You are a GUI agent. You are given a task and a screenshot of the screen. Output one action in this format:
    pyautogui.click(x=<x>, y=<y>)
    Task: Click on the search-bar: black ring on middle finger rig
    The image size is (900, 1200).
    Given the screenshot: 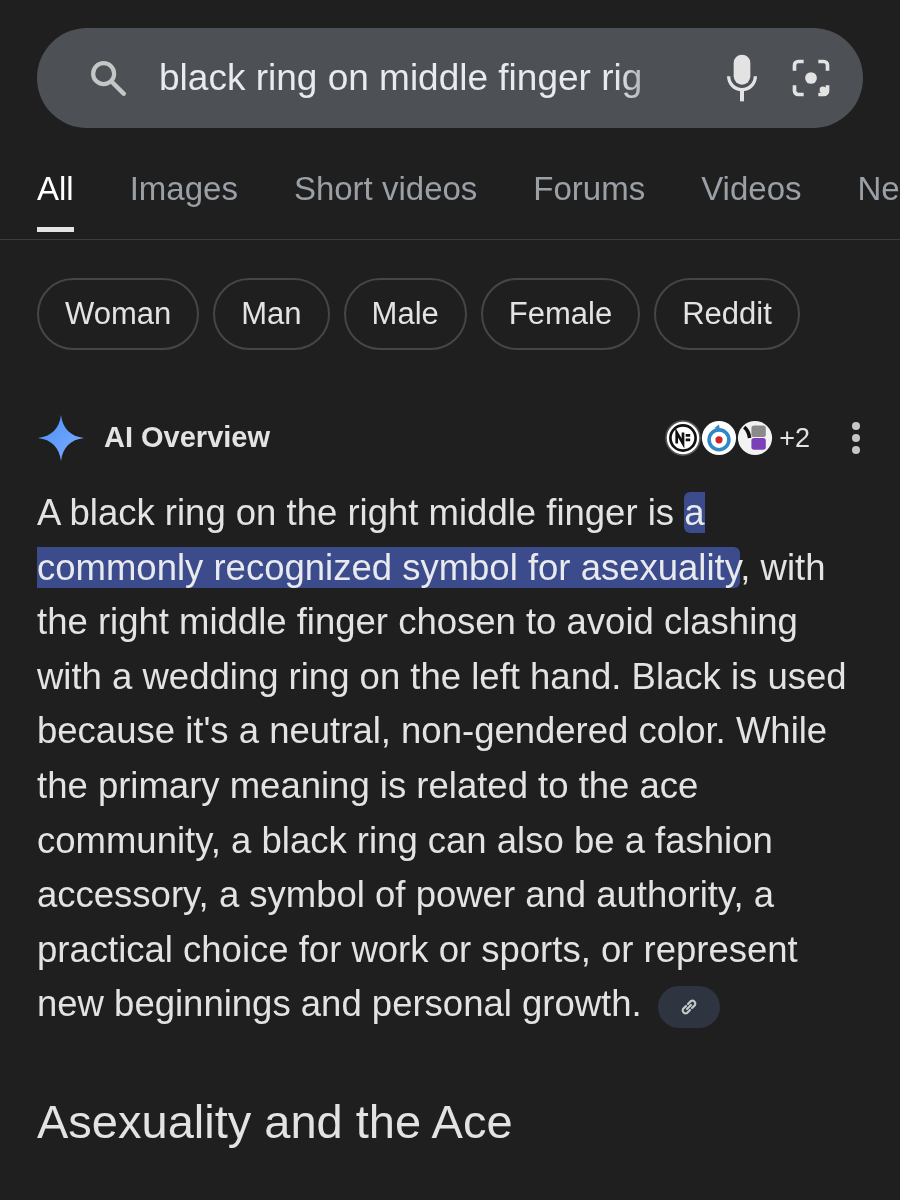 What is the action you would take?
    pyautogui.click(x=450, y=78)
    